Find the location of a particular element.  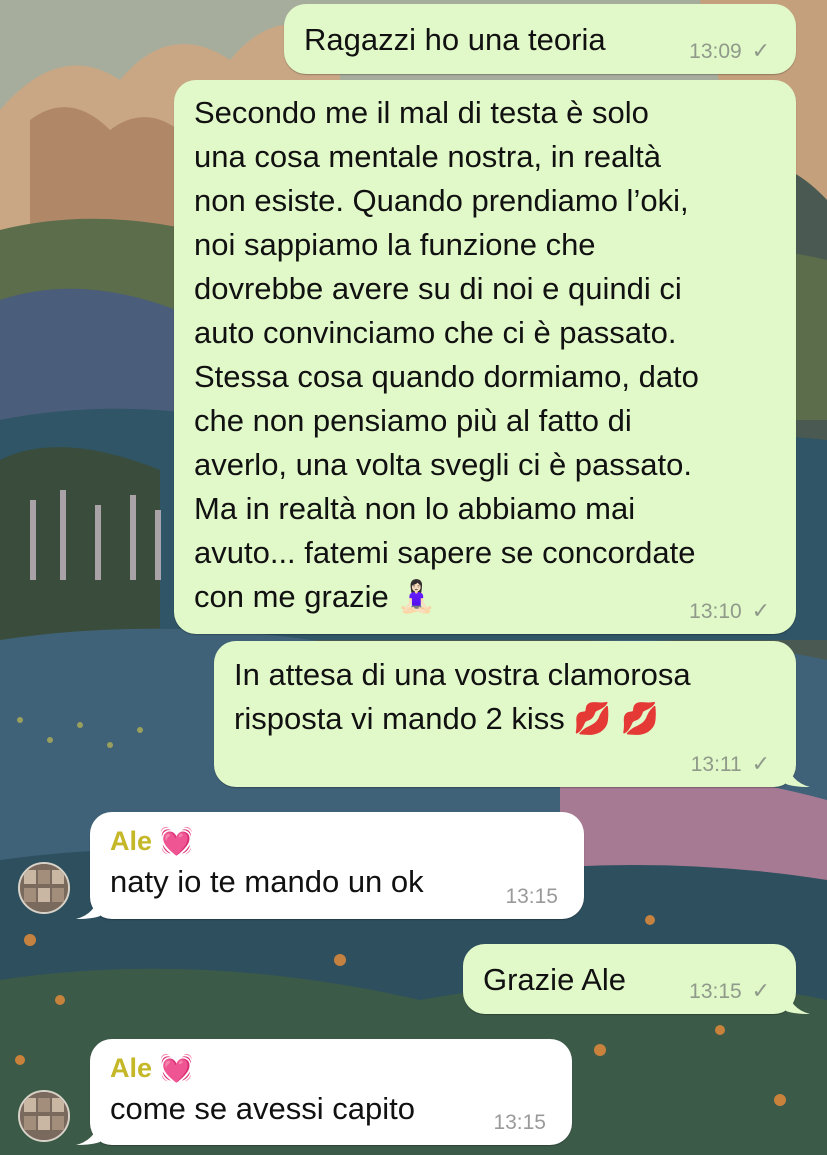

message-text: come se avessi capito is located at coordinates (262, 1108).